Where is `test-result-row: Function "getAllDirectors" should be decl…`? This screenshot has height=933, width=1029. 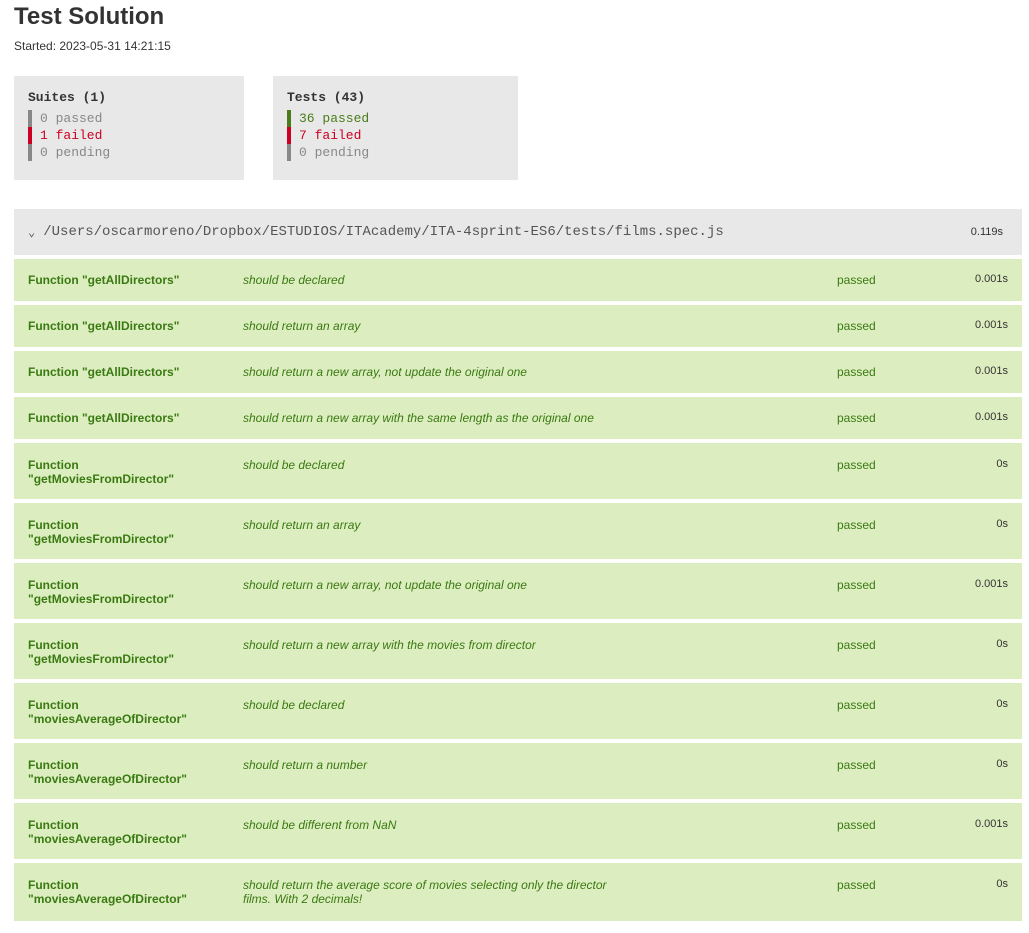
test-result-row: Function "getAllDirectors" should be decl… is located at coordinates (518, 280).